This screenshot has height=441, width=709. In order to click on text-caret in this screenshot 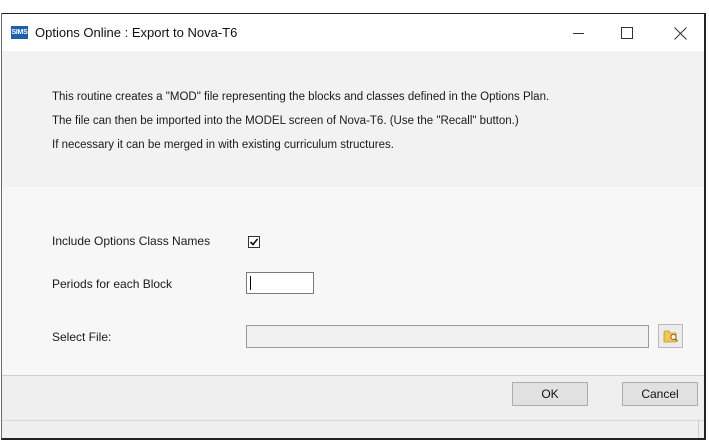, I will do `click(250, 283)`.